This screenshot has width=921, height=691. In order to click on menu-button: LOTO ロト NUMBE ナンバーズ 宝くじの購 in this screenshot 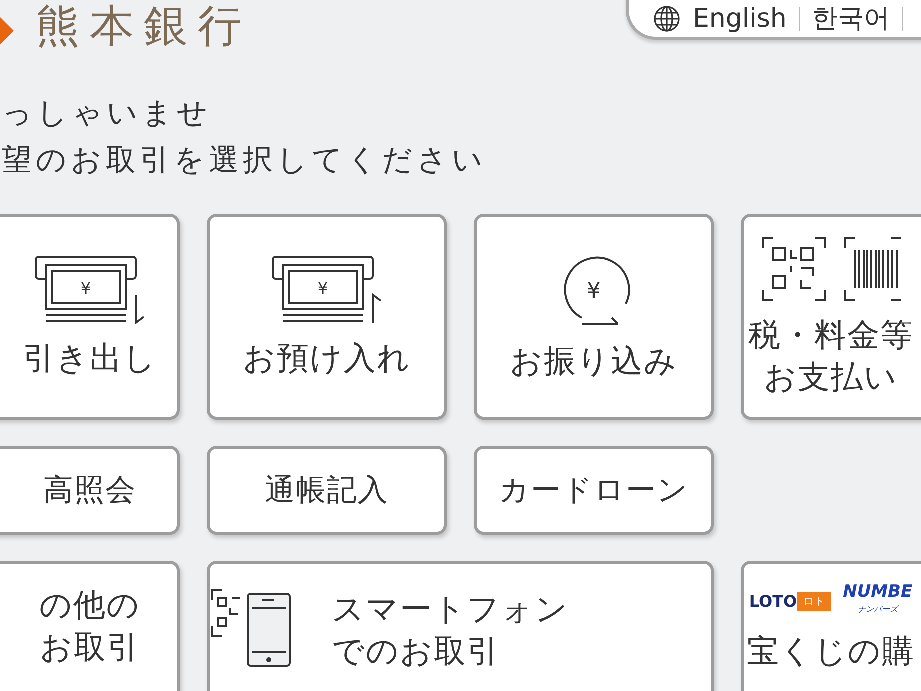, I will do `click(831, 626)`.